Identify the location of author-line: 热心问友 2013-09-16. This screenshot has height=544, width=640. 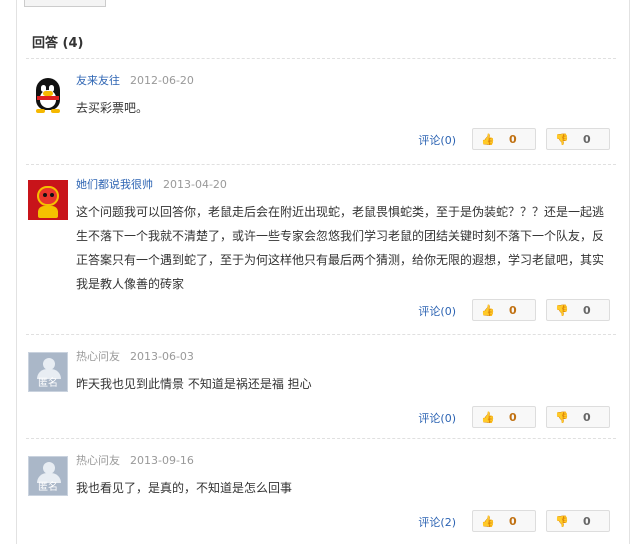
(135, 460).